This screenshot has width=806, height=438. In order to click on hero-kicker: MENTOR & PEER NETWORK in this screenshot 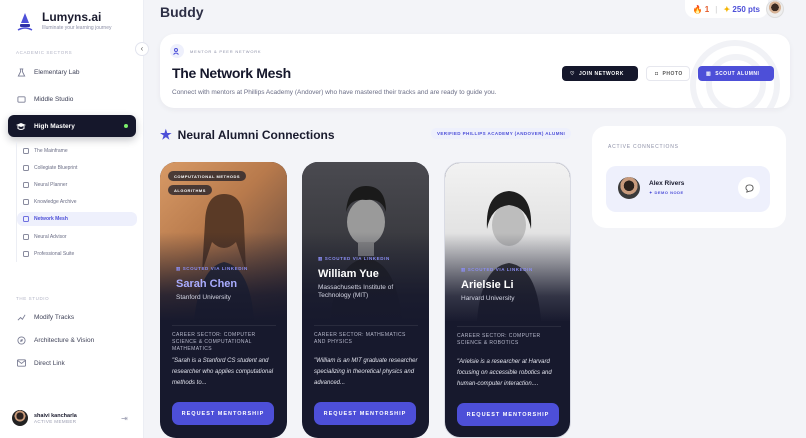, I will do `click(226, 51)`.